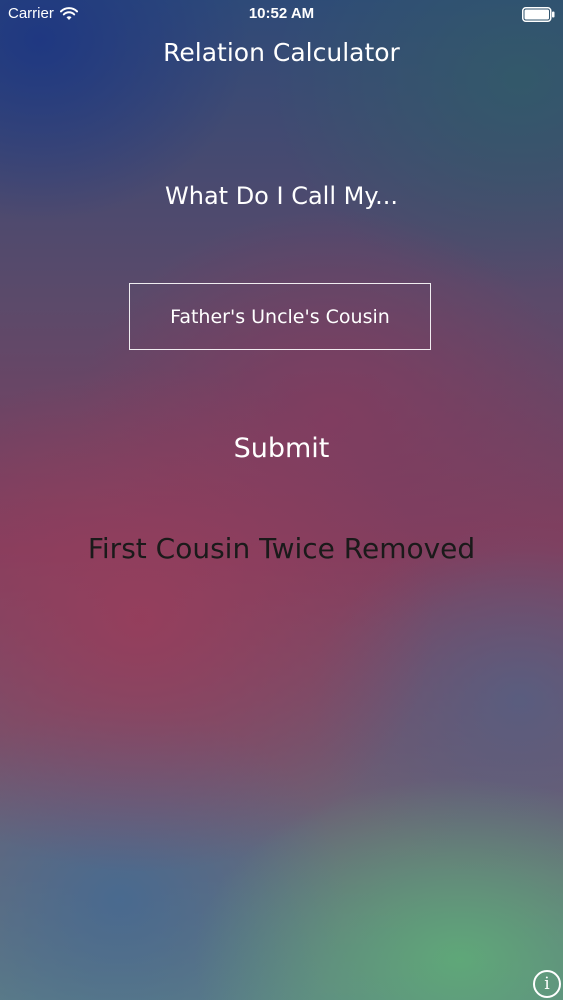 The image size is (563, 1000). I want to click on relation-input, so click(280, 316).